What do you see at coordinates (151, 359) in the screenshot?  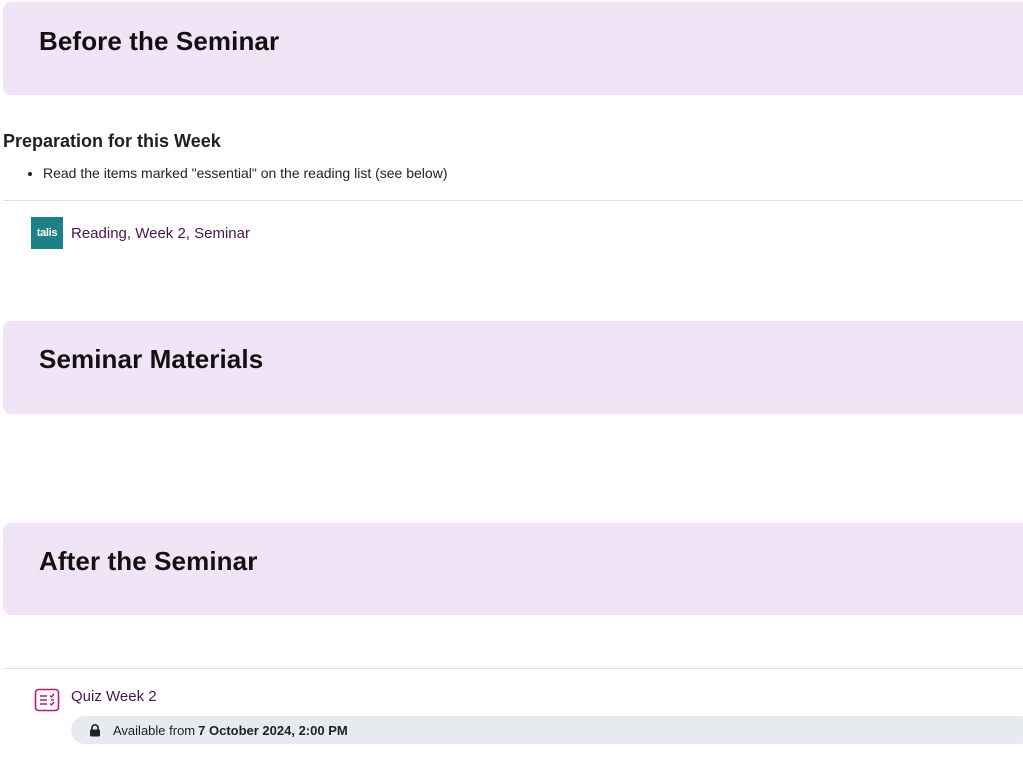 I see `section-title: Seminar Materials` at bounding box center [151, 359].